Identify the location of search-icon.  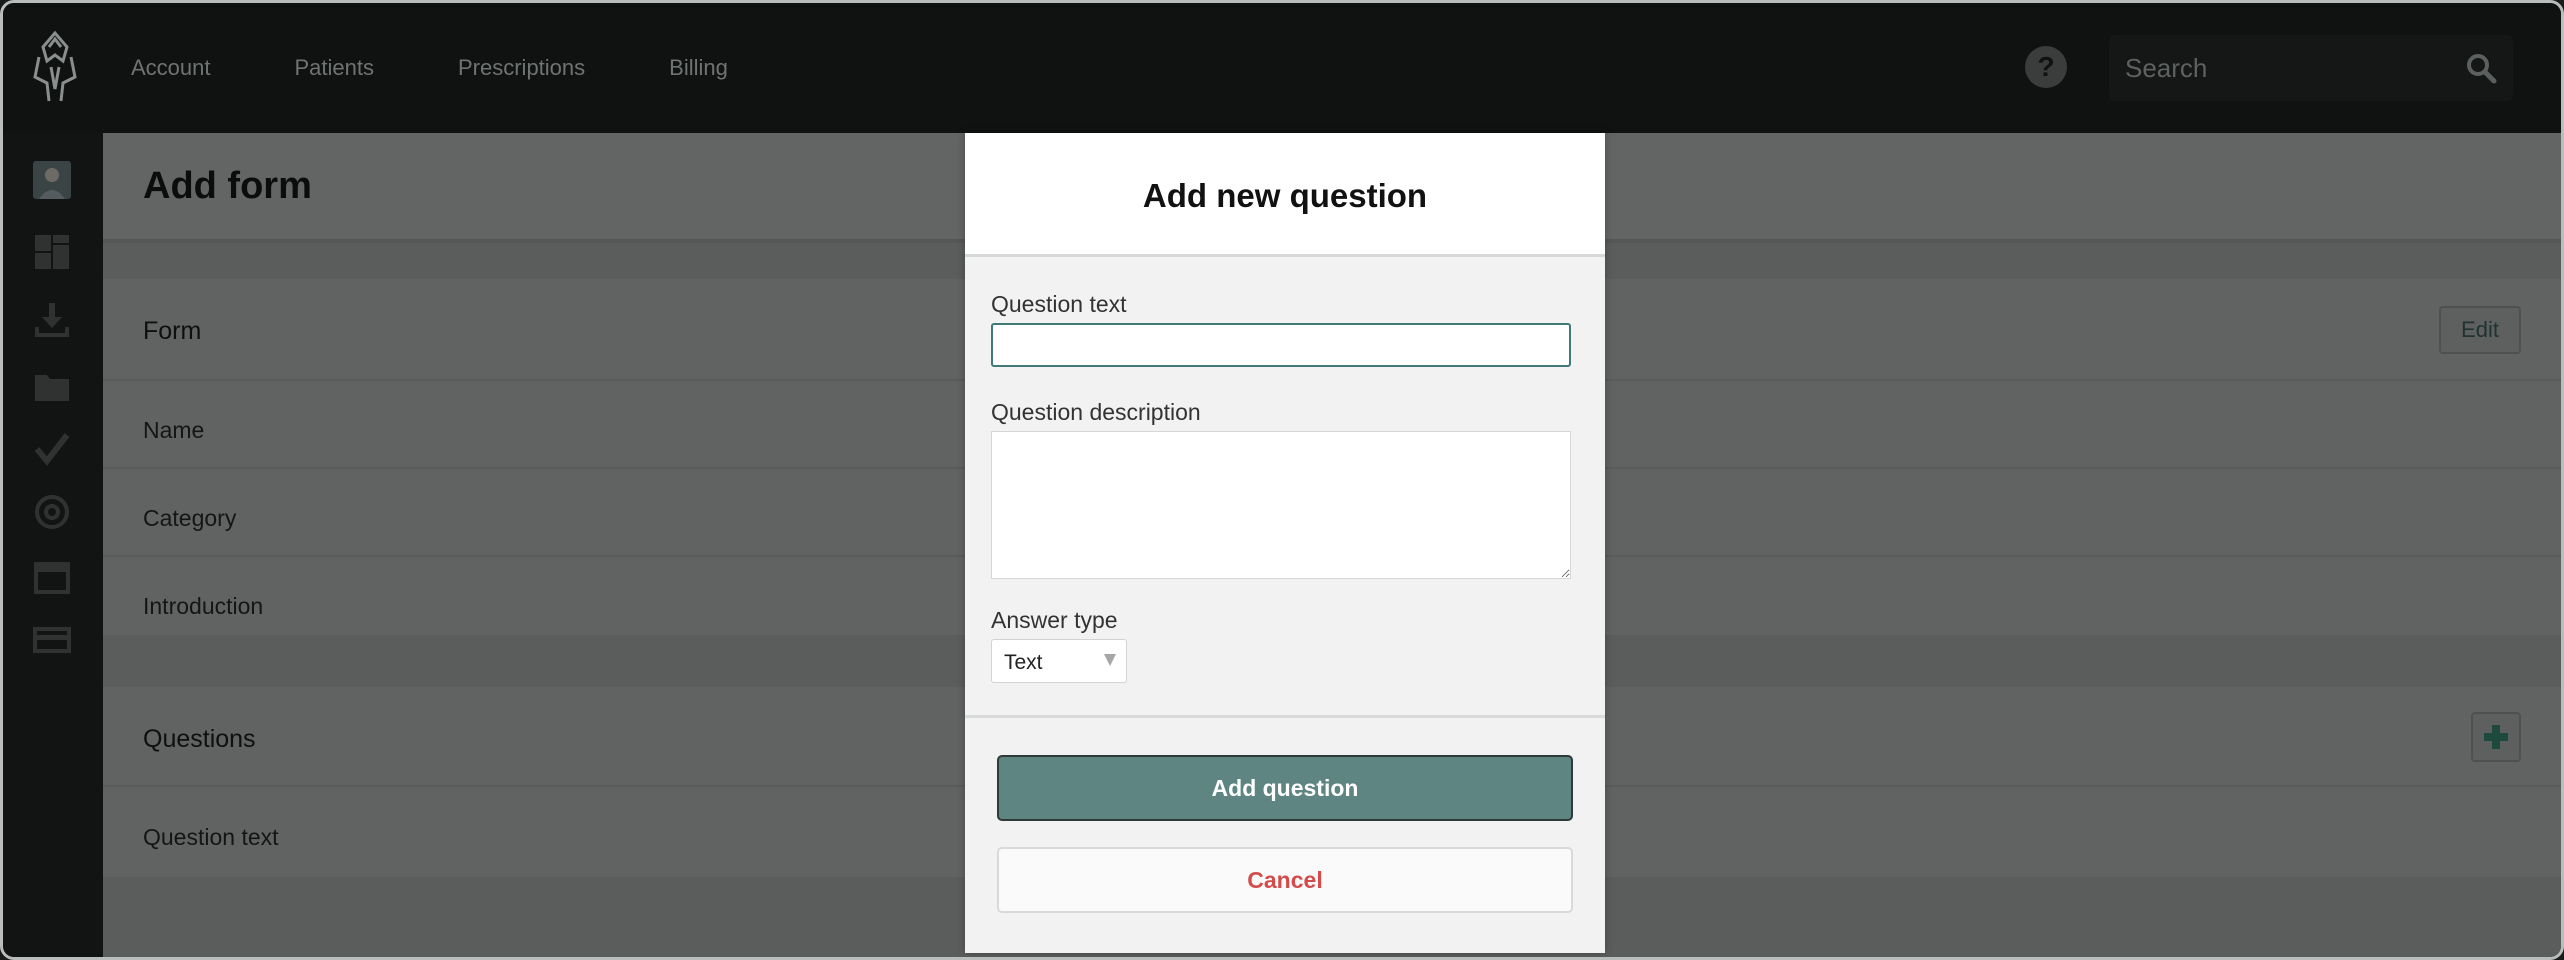
(2481, 68).